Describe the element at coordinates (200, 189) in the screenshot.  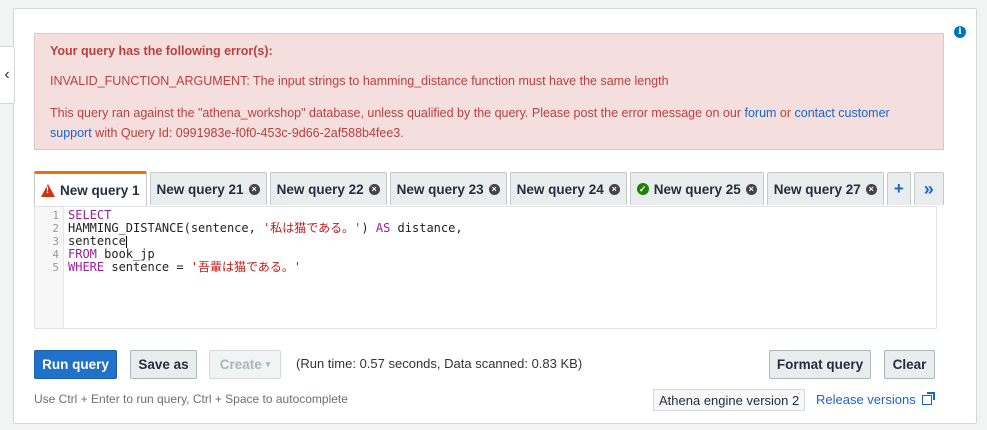
I see `tab-label: New query 21` at that location.